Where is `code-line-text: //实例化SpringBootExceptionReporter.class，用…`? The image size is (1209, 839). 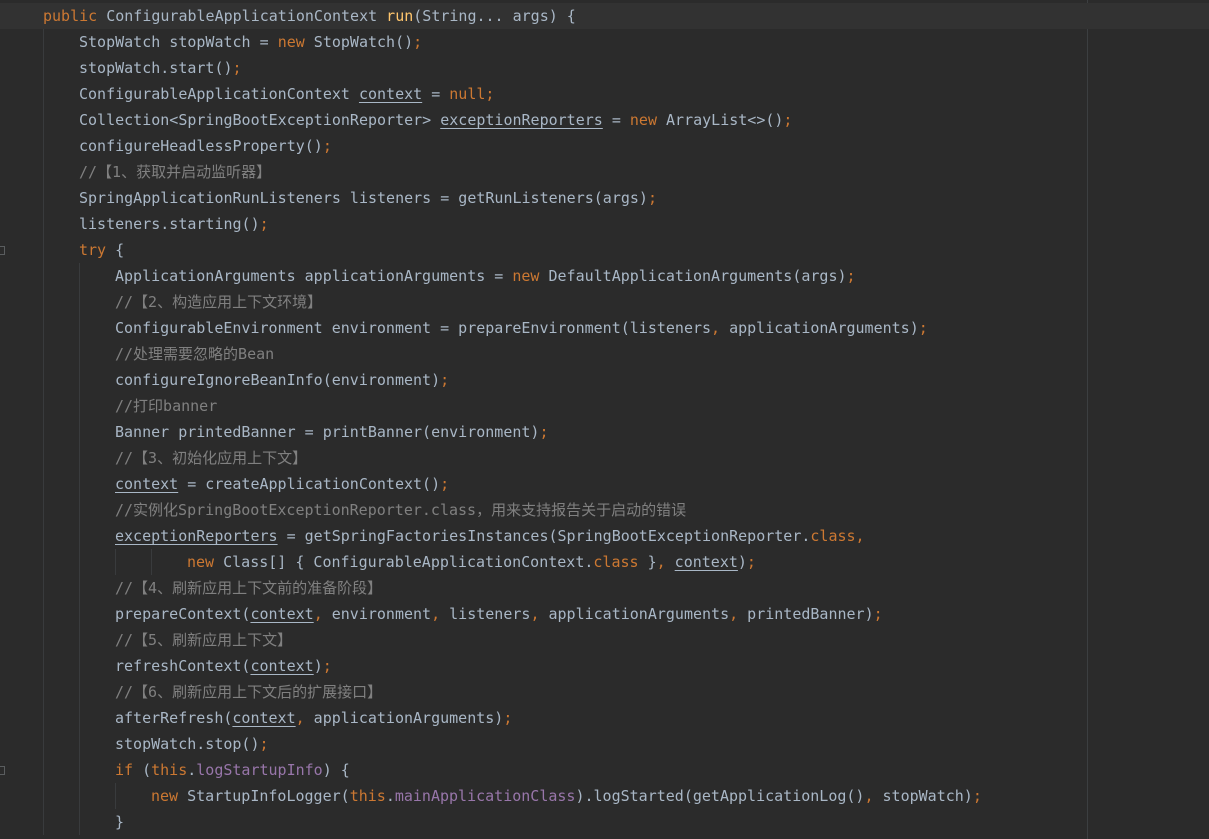 code-line-text: //实例化SpringBootExceptionReporter.class，用… is located at coordinates (400, 510).